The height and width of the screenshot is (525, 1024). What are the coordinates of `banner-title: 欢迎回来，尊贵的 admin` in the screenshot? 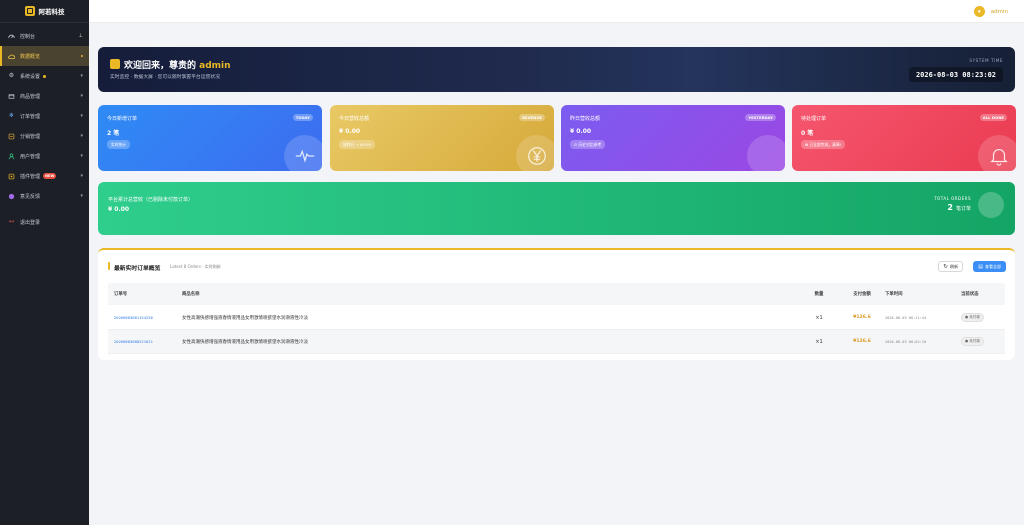 It's located at (177, 64).